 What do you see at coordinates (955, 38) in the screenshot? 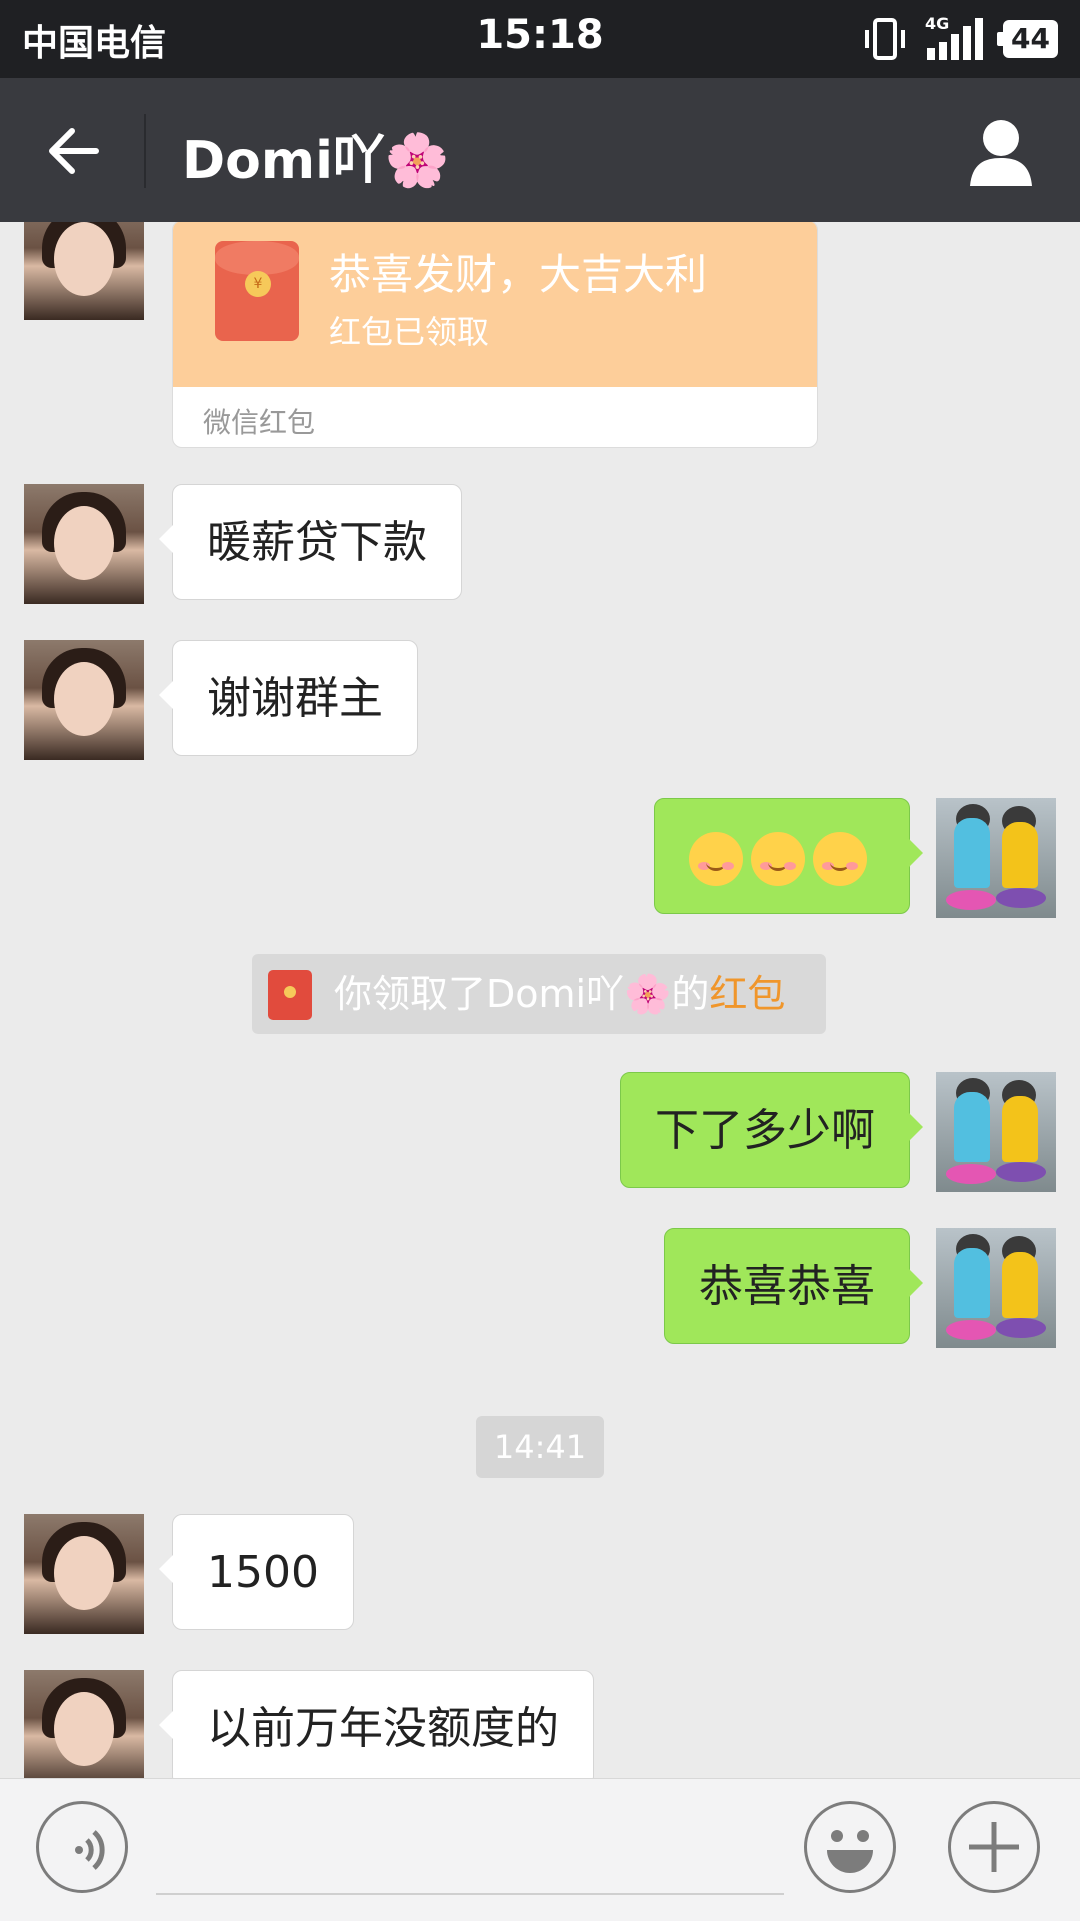
I see `signal-icon: 4G` at bounding box center [955, 38].